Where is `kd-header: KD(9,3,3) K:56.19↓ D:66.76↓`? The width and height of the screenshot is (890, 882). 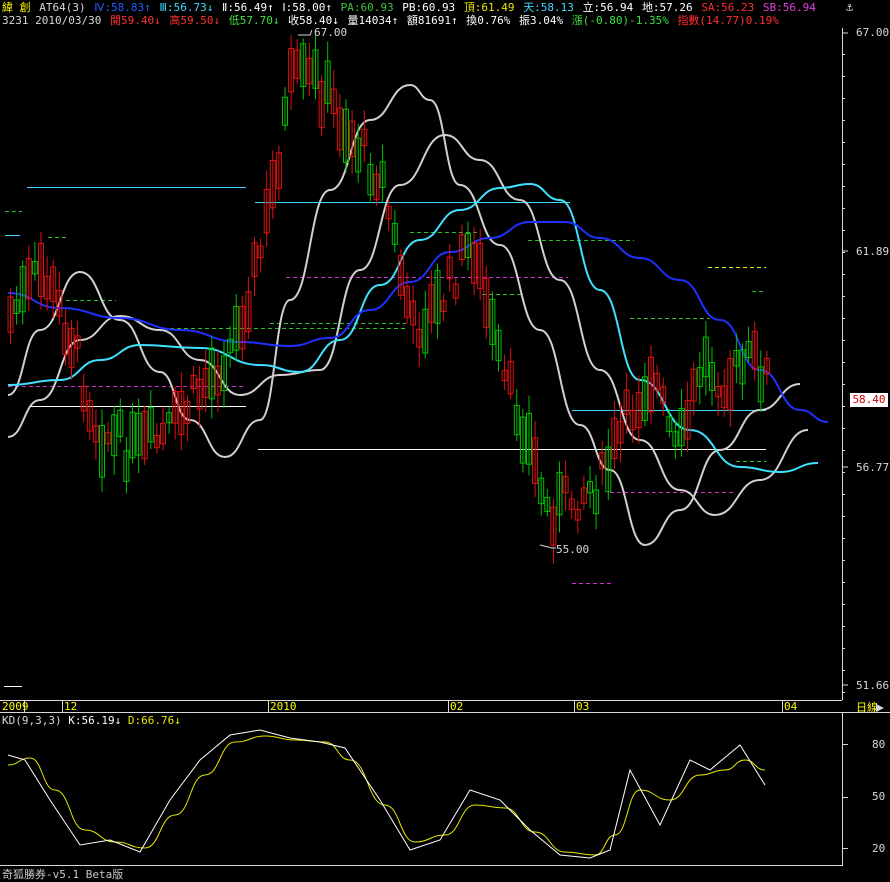 kd-header: KD(9,3,3) K:56.19↓ D:66.76↓ is located at coordinates (91, 720).